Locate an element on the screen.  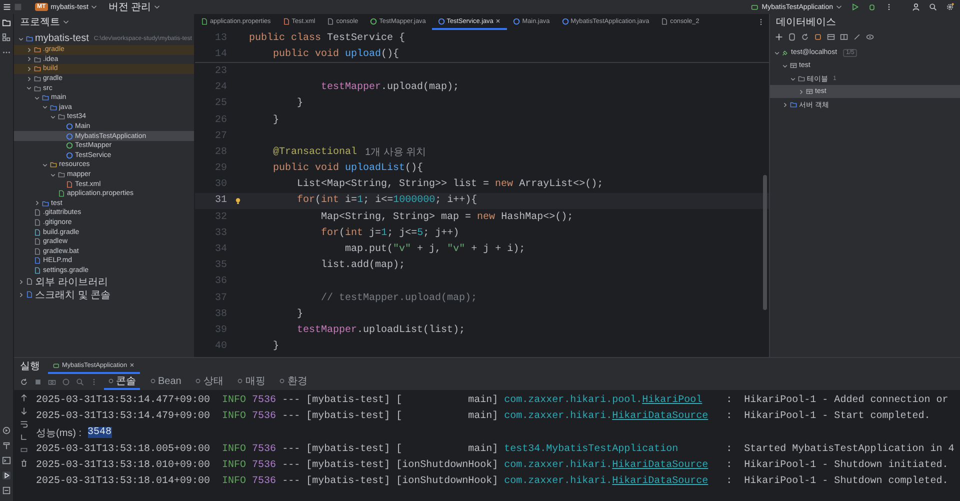
log-logger: com.zaxxer.hikari.pool. is located at coordinates (573, 400).